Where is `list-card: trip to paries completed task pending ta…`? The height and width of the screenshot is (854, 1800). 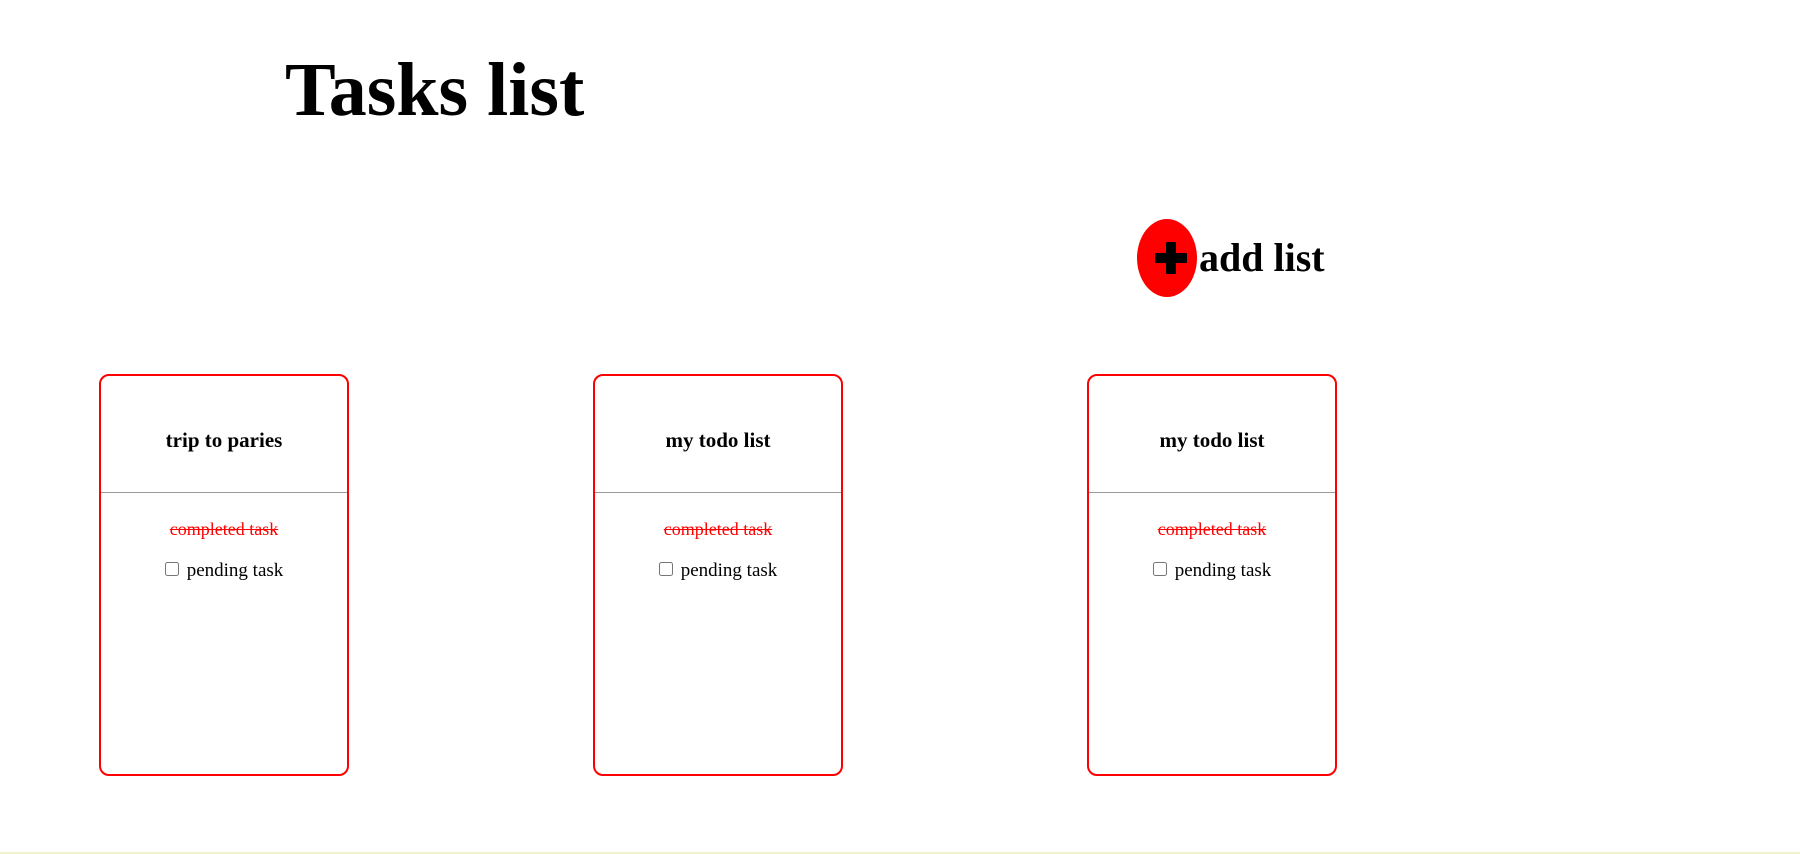 list-card: trip to paries completed task pending ta… is located at coordinates (224, 575).